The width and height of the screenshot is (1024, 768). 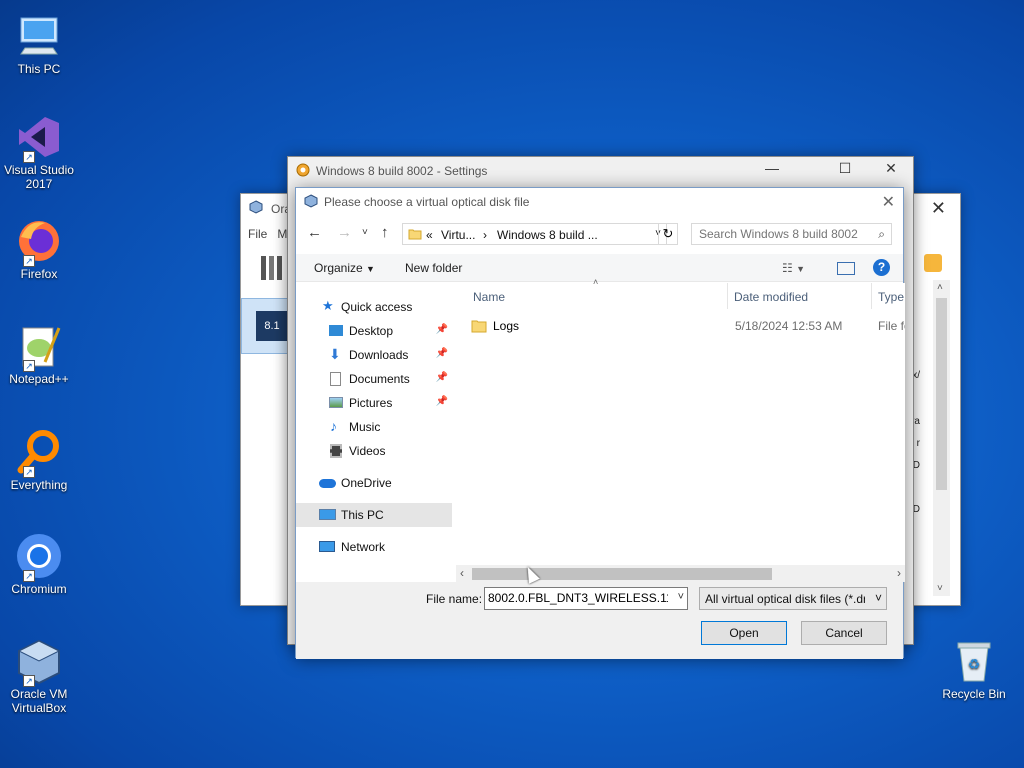 I want to click on nav-item-desktop: Desktop 📌, so click(x=374, y=331).